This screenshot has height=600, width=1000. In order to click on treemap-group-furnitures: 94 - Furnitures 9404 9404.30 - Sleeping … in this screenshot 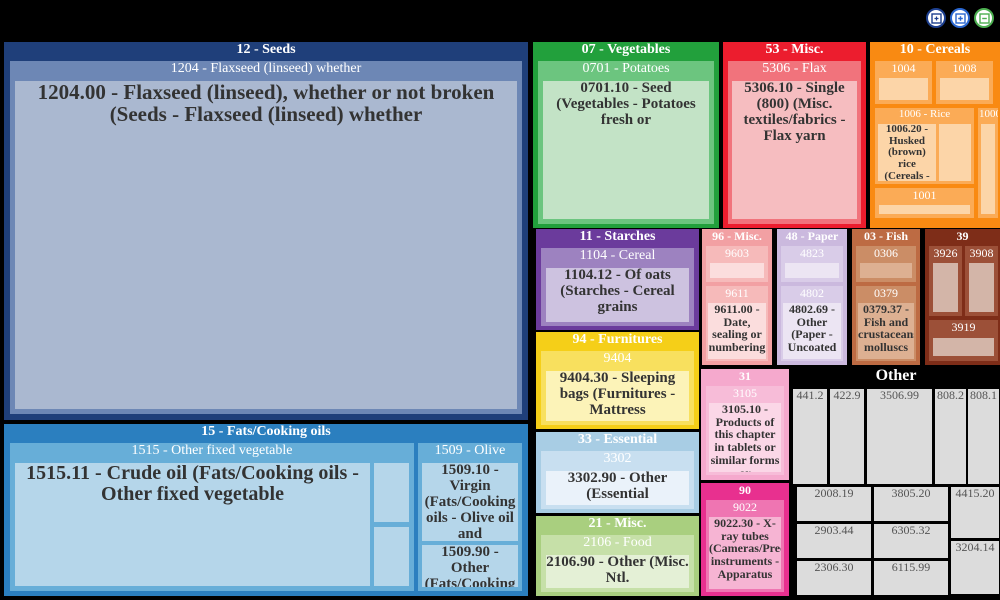, I will do `click(617, 380)`.